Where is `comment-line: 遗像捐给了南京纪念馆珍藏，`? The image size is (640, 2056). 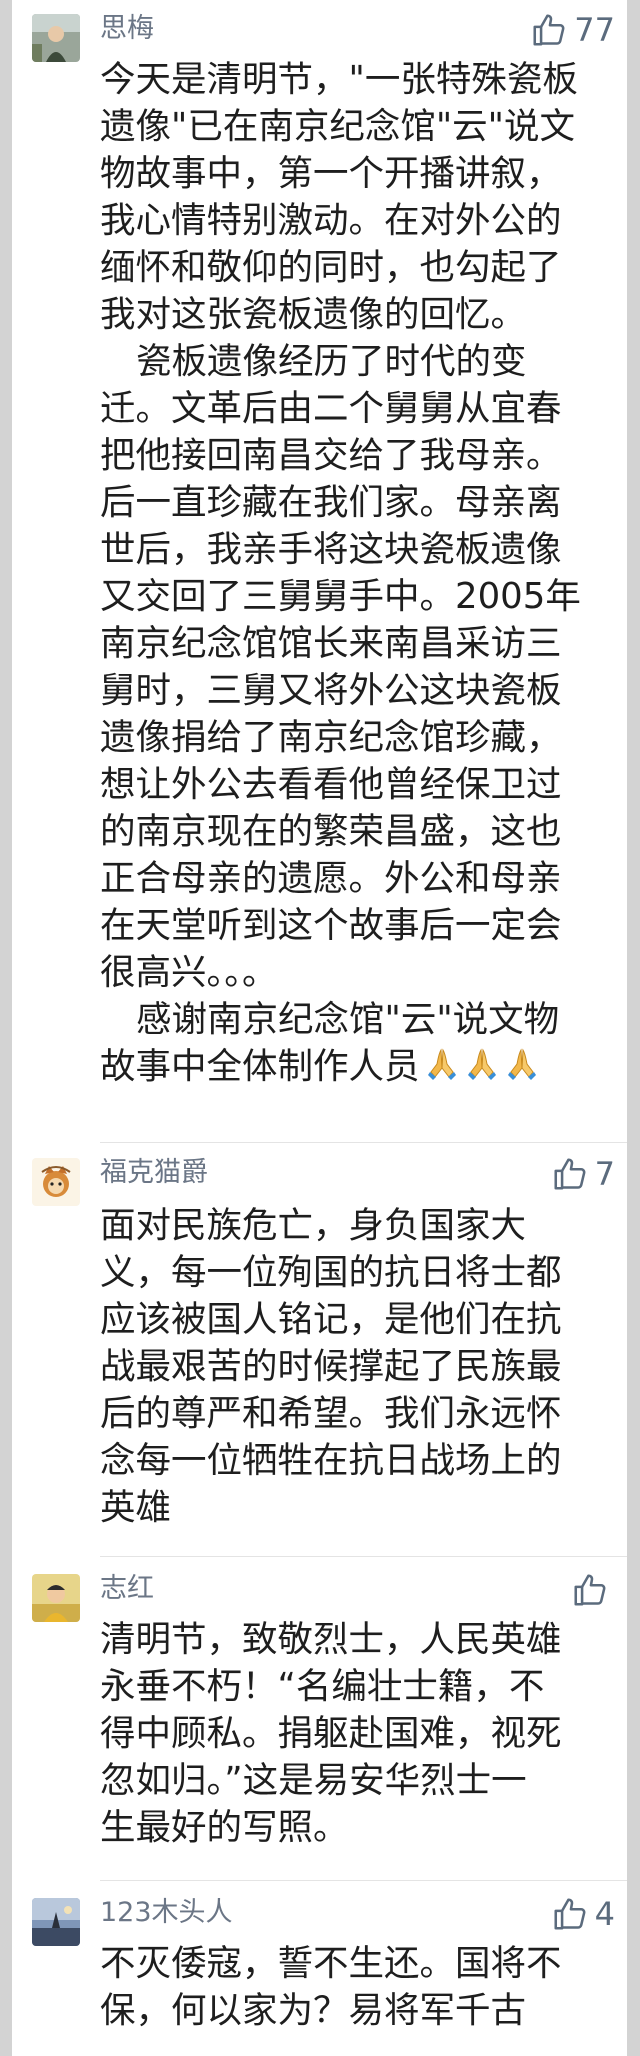
comment-line: 遗像捐给了南京纪念馆珍藏， is located at coordinates (331, 737).